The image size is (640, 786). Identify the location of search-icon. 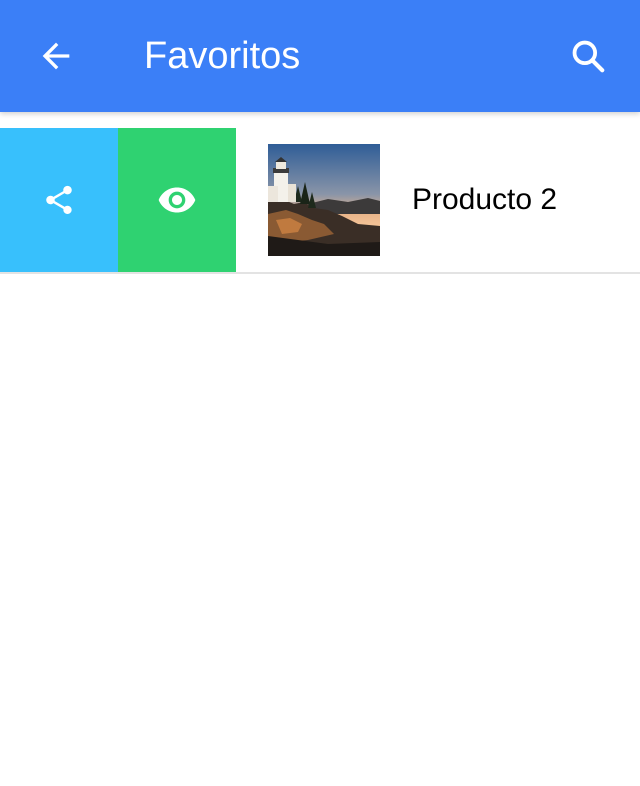
(588, 56).